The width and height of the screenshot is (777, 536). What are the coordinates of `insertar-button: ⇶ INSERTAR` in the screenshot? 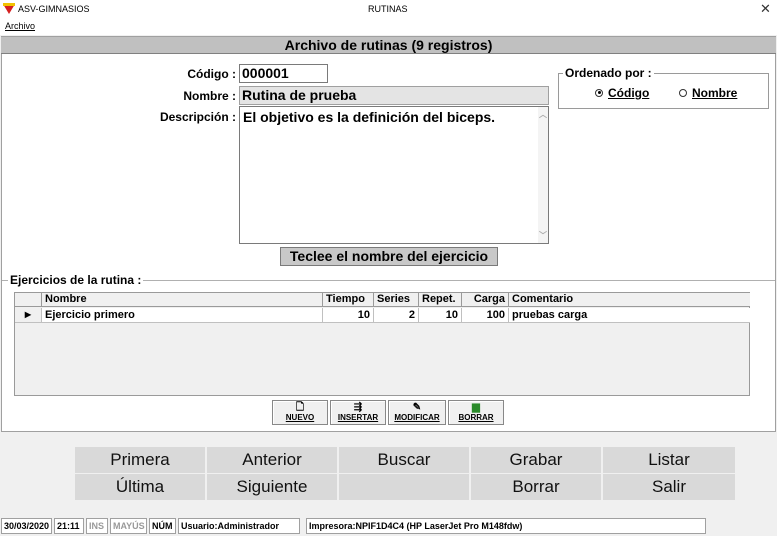 It's located at (358, 412).